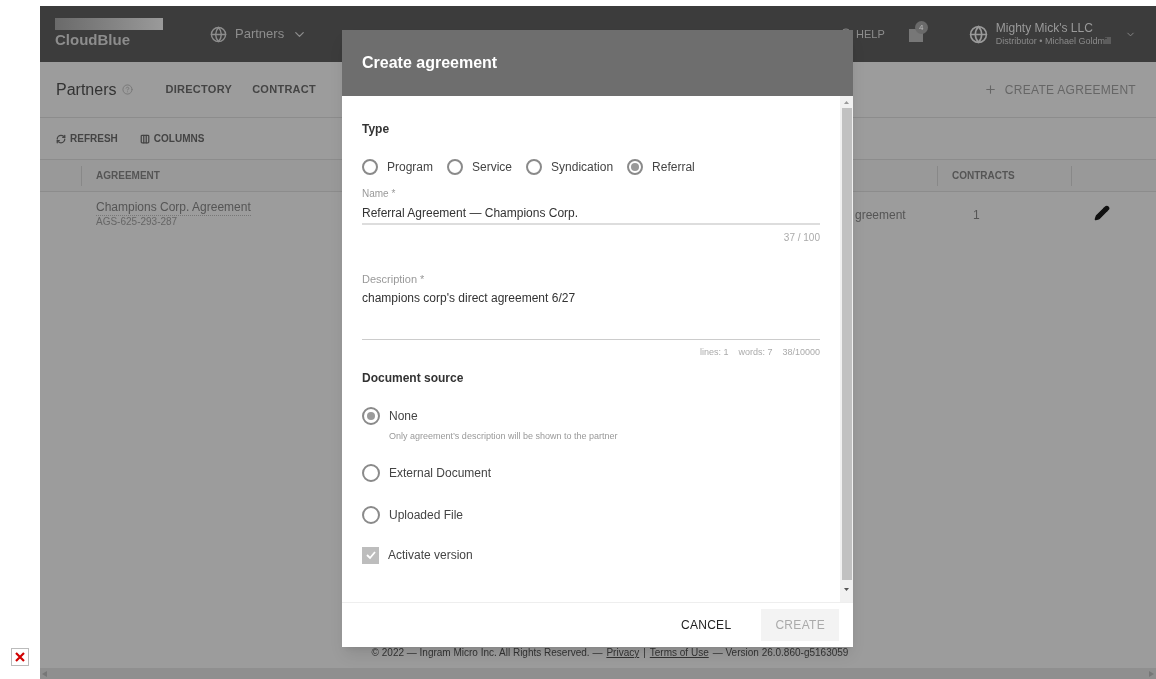 The width and height of the screenshot is (1156, 679). What do you see at coordinates (440, 473) in the screenshot?
I see `radio-label: External Document` at bounding box center [440, 473].